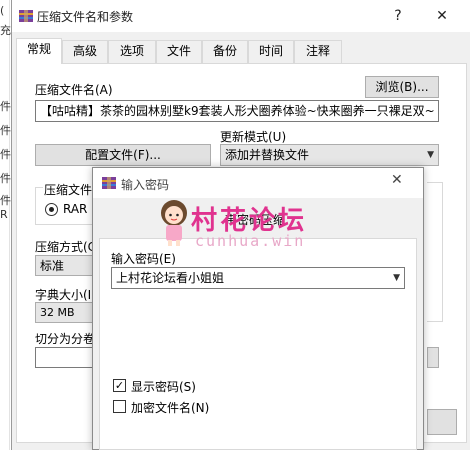  What do you see at coordinates (63, 295) in the screenshot?
I see `dictionary-label: 字典大小(I` at bounding box center [63, 295].